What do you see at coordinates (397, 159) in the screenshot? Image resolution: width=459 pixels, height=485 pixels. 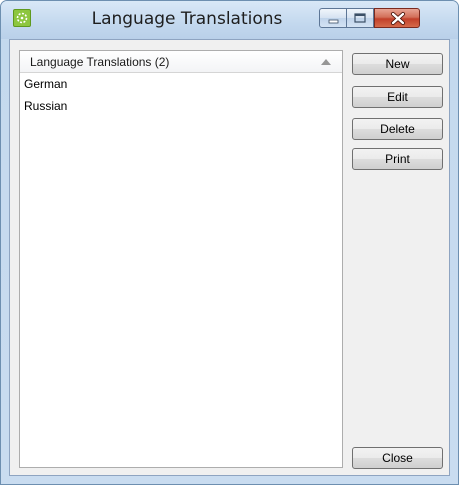 I see `print-button: Print` at bounding box center [397, 159].